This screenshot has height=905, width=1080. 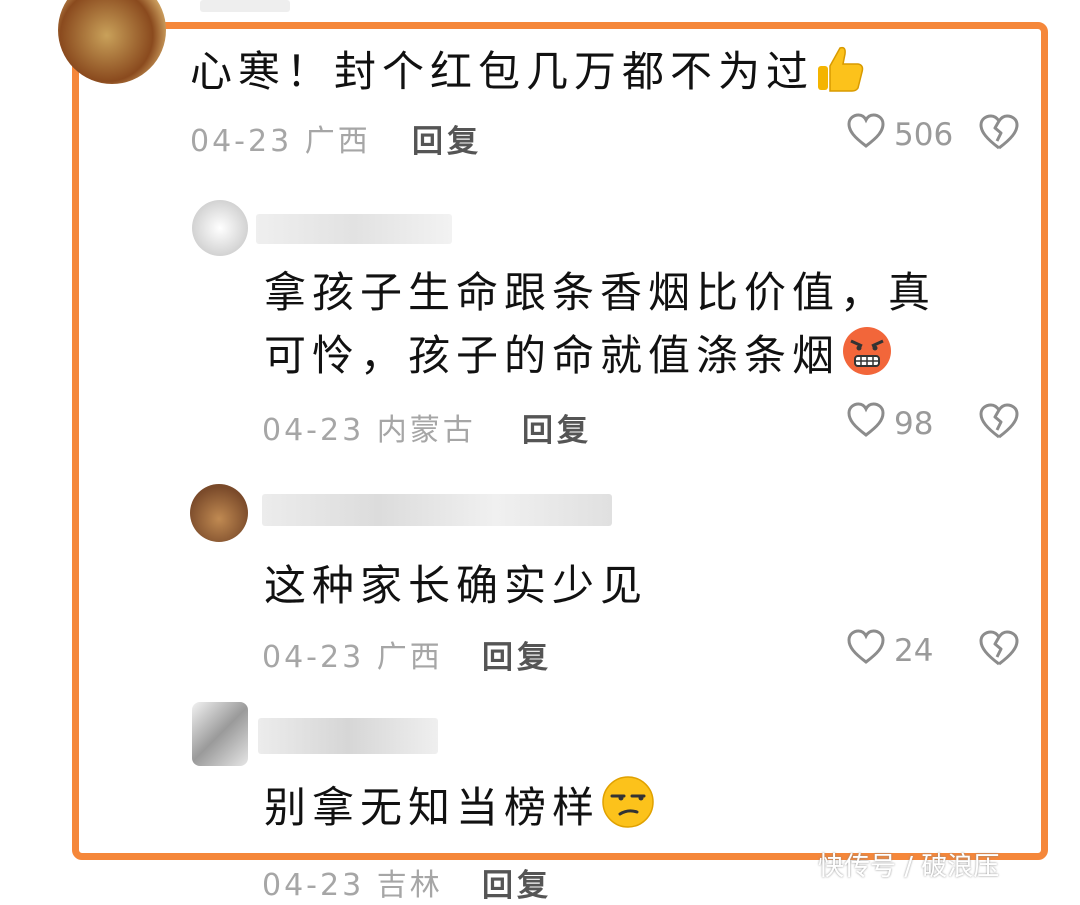 What do you see at coordinates (840, 74) in the screenshot?
I see `thumbs-up-icon` at bounding box center [840, 74].